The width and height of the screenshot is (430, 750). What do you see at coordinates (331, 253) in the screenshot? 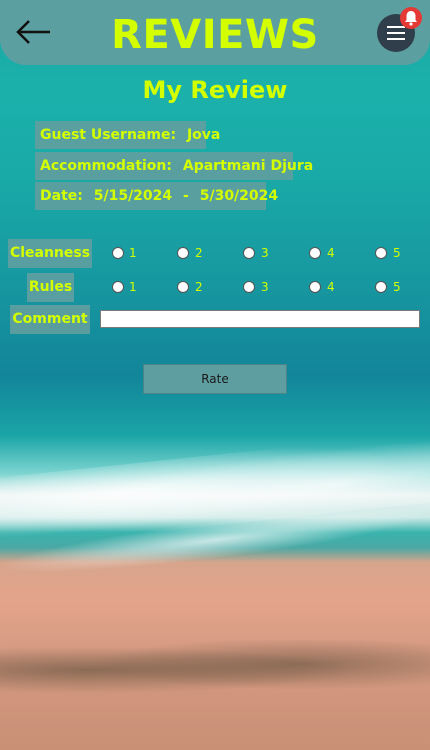
I see `cleanness-option-4: 4` at bounding box center [331, 253].